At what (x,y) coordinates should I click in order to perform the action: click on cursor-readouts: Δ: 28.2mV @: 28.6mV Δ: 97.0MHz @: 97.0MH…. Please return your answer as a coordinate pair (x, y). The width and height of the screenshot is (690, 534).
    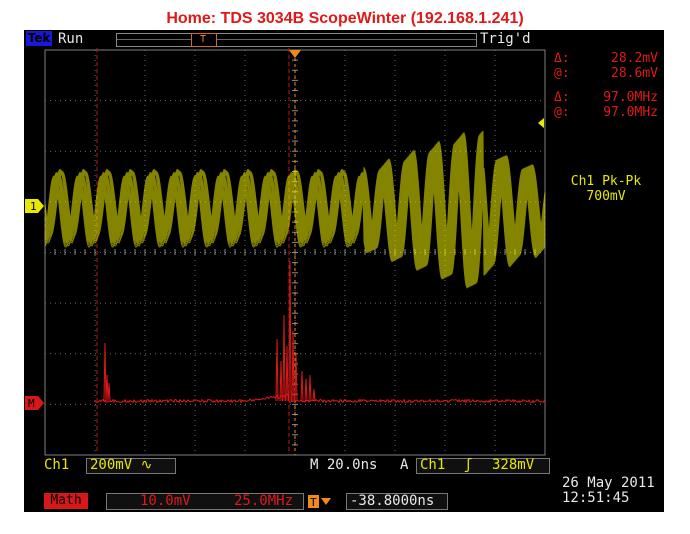
    Looking at the image, I should click on (606, 86).